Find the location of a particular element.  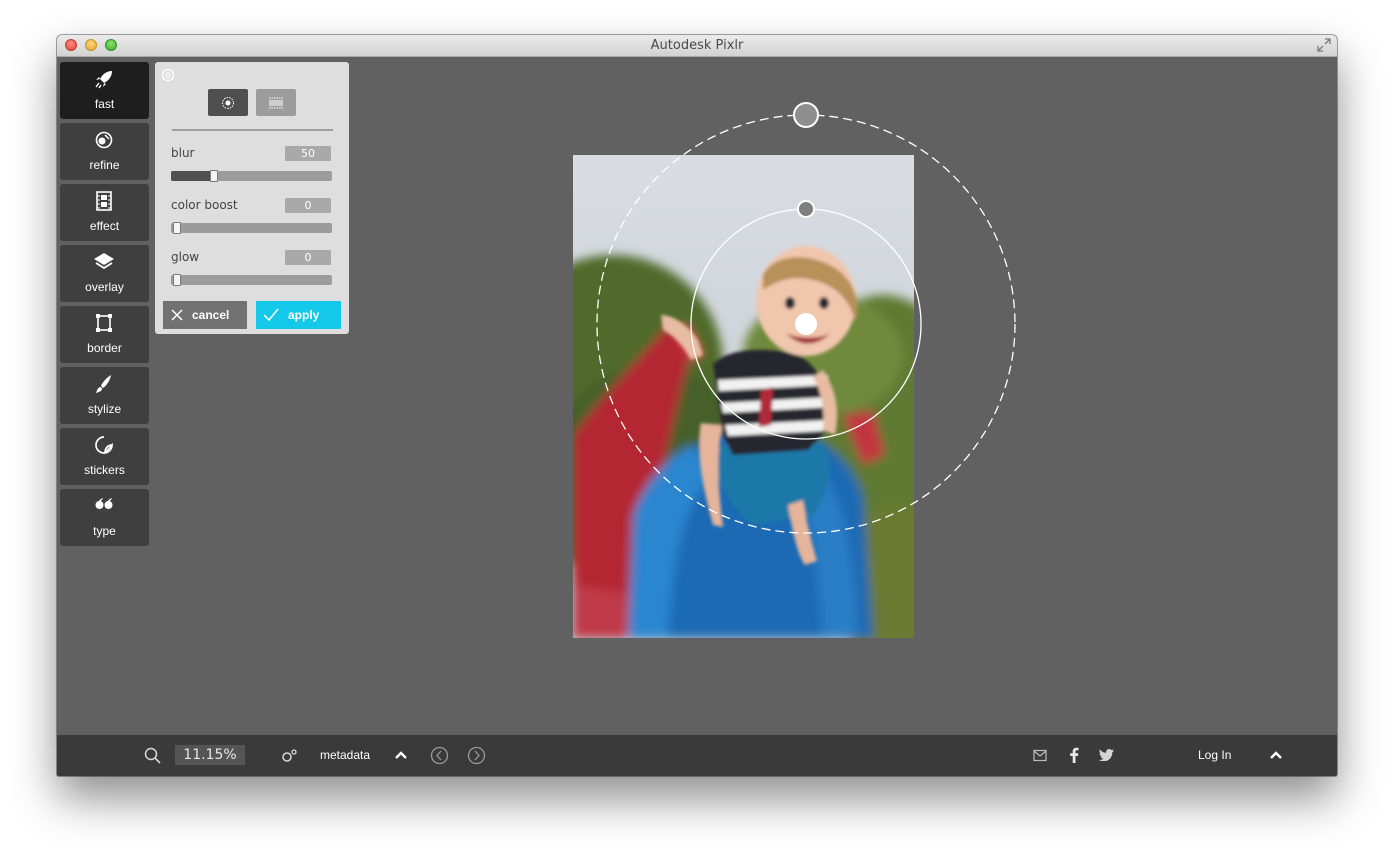

metadata-icon is located at coordinates (289, 756).